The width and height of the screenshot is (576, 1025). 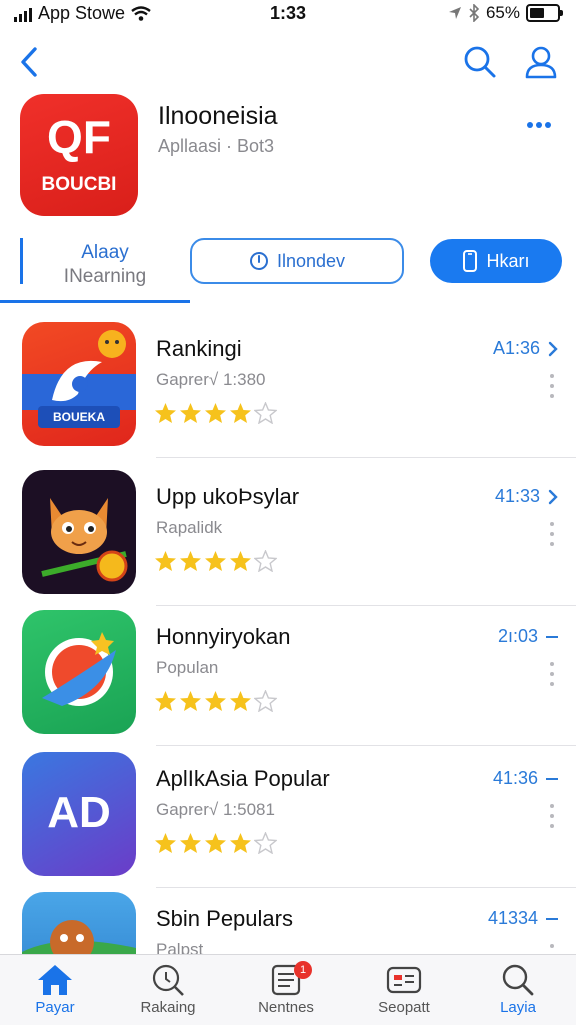 What do you see at coordinates (288, 539) in the screenshot?
I see `list-item: Upp ukoÞsylar Rapalidk 41:33` at bounding box center [288, 539].